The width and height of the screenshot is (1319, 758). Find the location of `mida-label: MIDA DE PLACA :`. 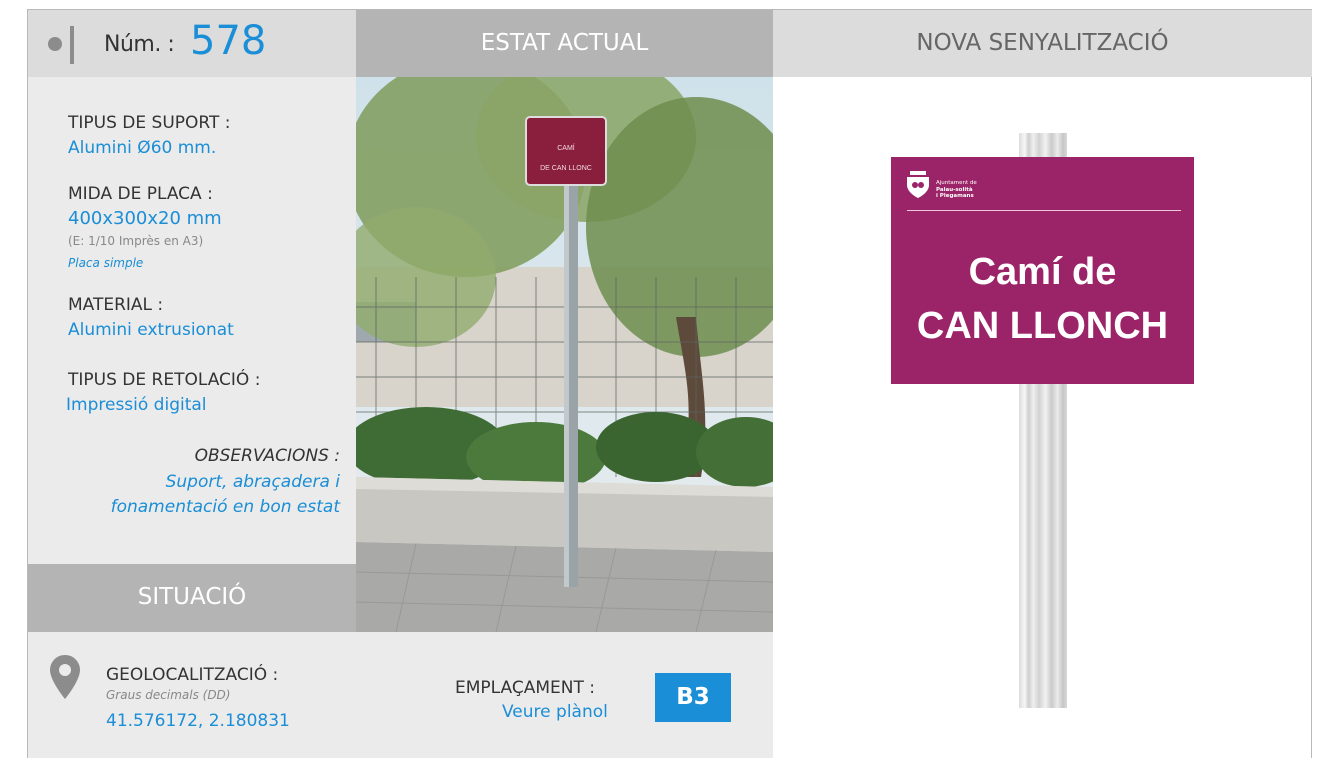

mida-label: MIDA DE PLACA : is located at coordinates (140, 194).